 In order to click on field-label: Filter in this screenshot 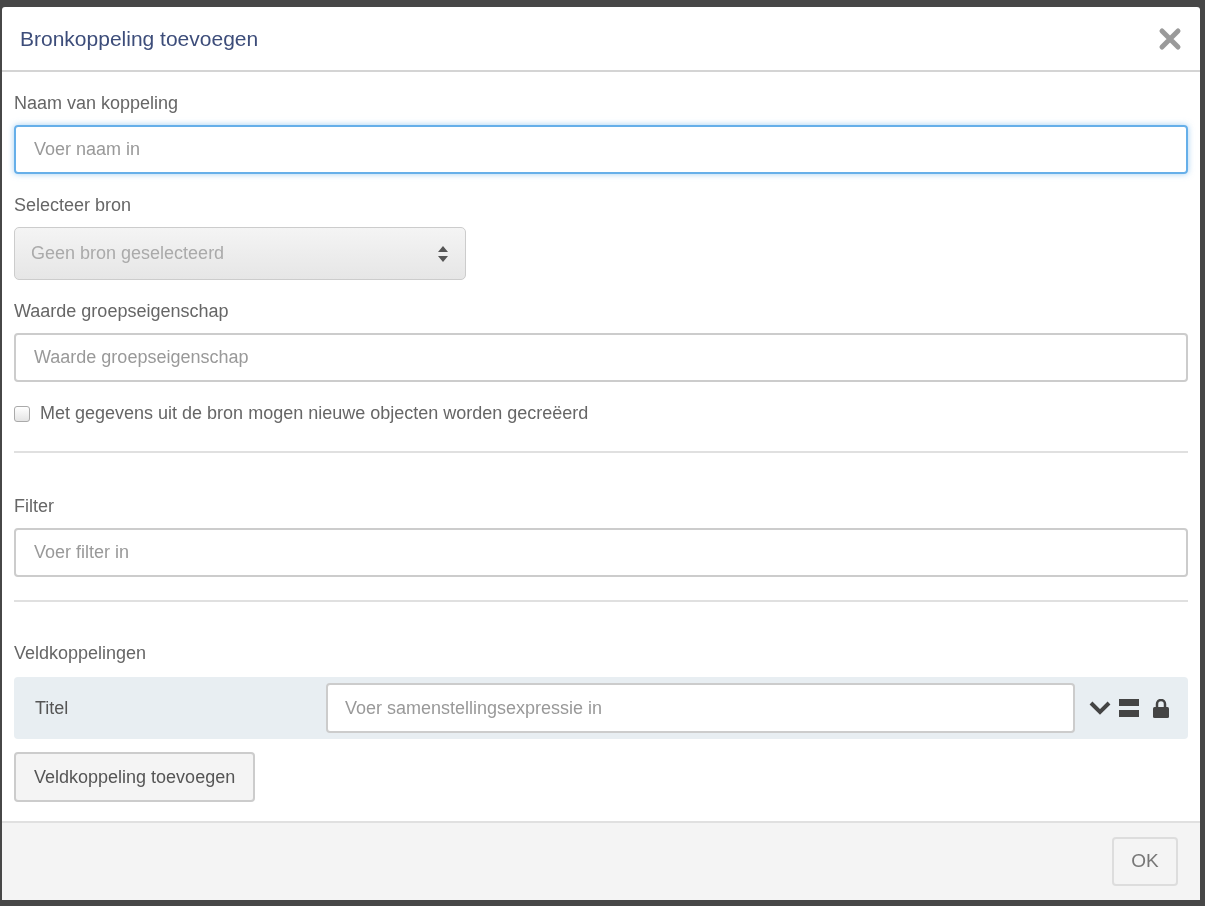, I will do `click(34, 506)`.